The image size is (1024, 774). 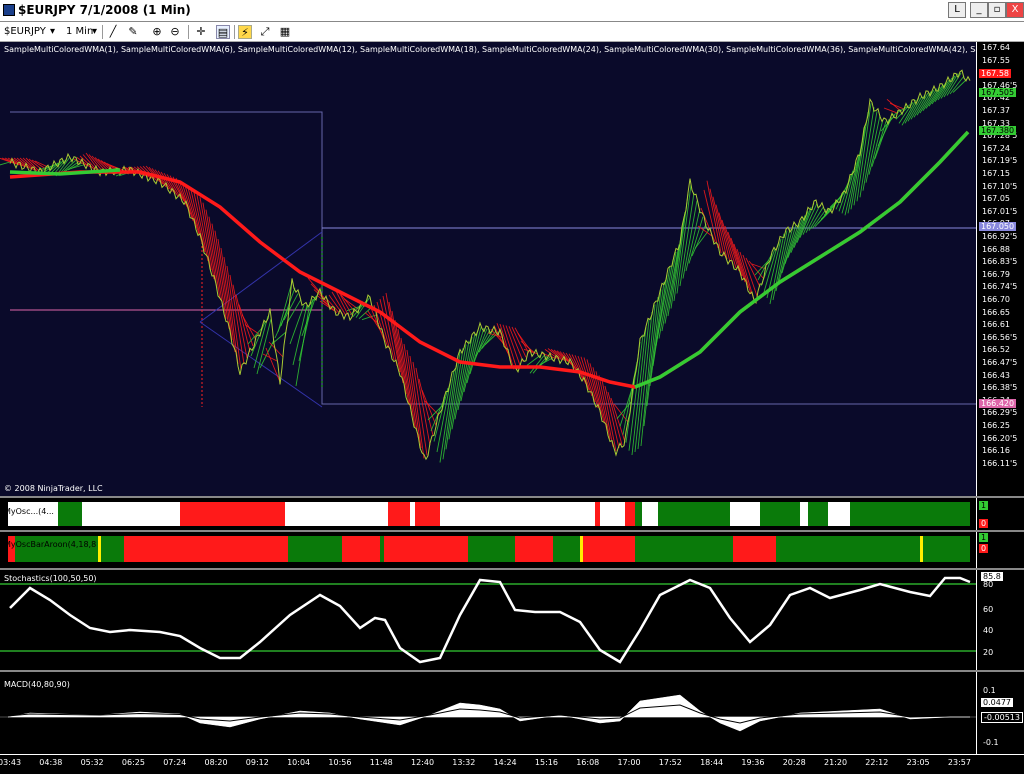 What do you see at coordinates (1015, 10) in the screenshot?
I see `close-button: X` at bounding box center [1015, 10].